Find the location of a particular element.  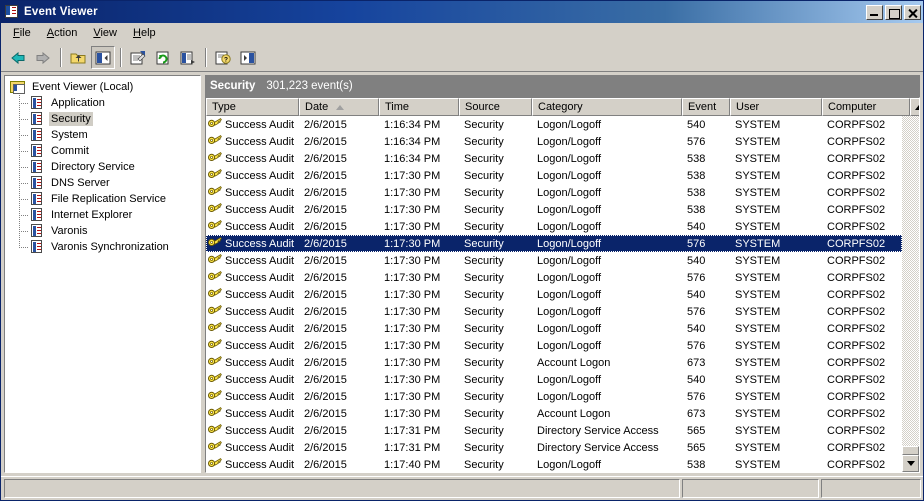

cell-event: 576 is located at coordinates (706, 311).